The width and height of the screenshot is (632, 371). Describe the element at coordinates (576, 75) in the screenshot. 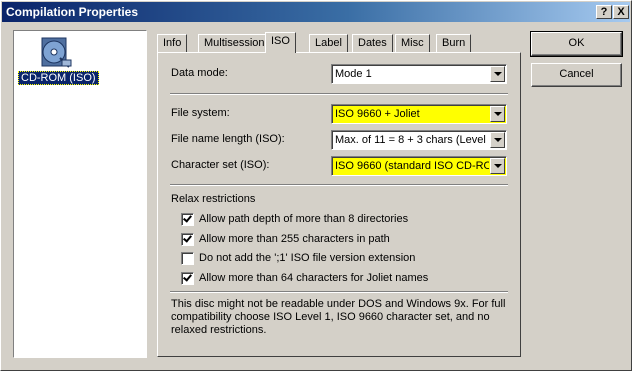

I see `cancel-button: Cancel` at that location.